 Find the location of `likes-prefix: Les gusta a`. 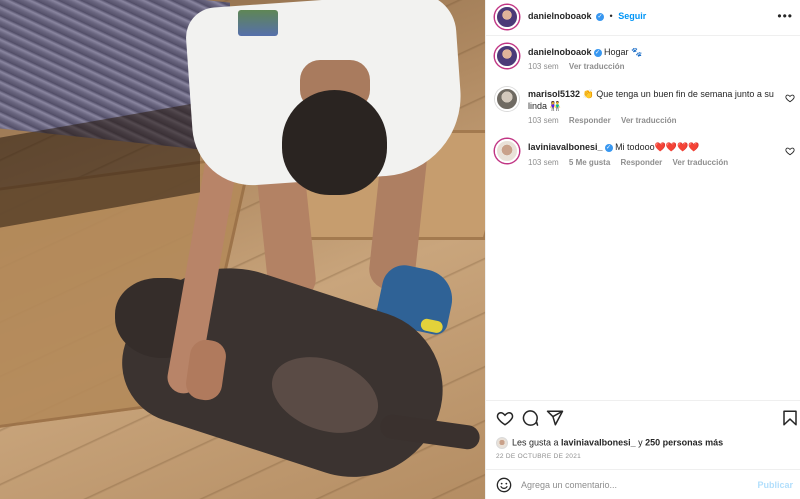

likes-prefix: Les gusta a is located at coordinates (537, 442).